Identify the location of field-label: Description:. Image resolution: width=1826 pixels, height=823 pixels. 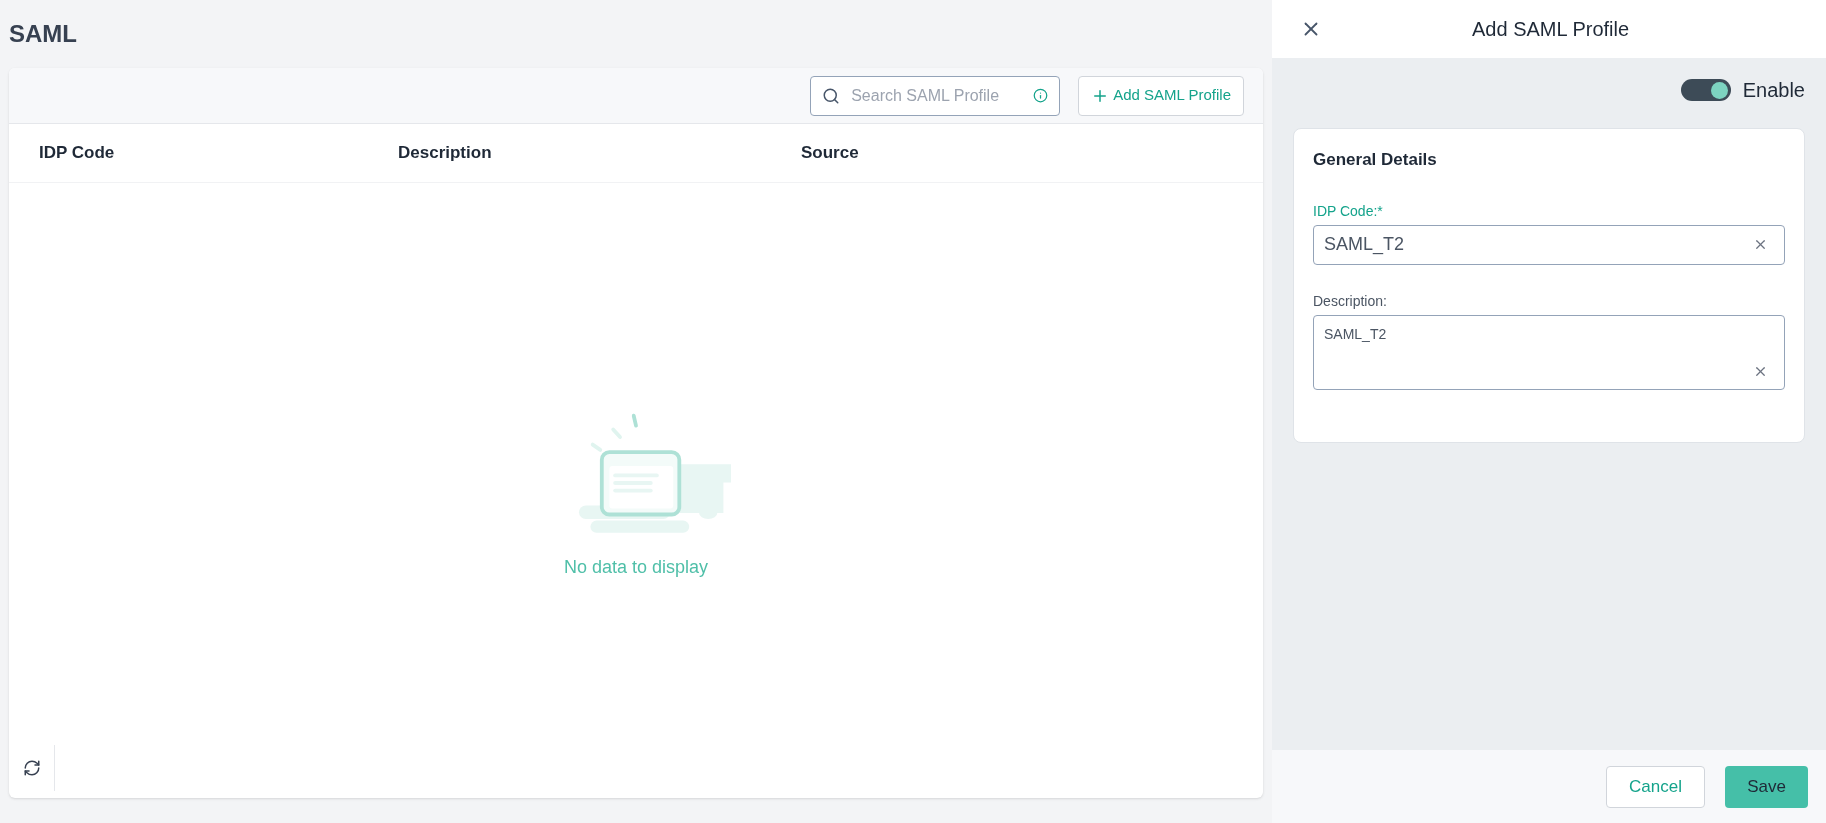
(1350, 301).